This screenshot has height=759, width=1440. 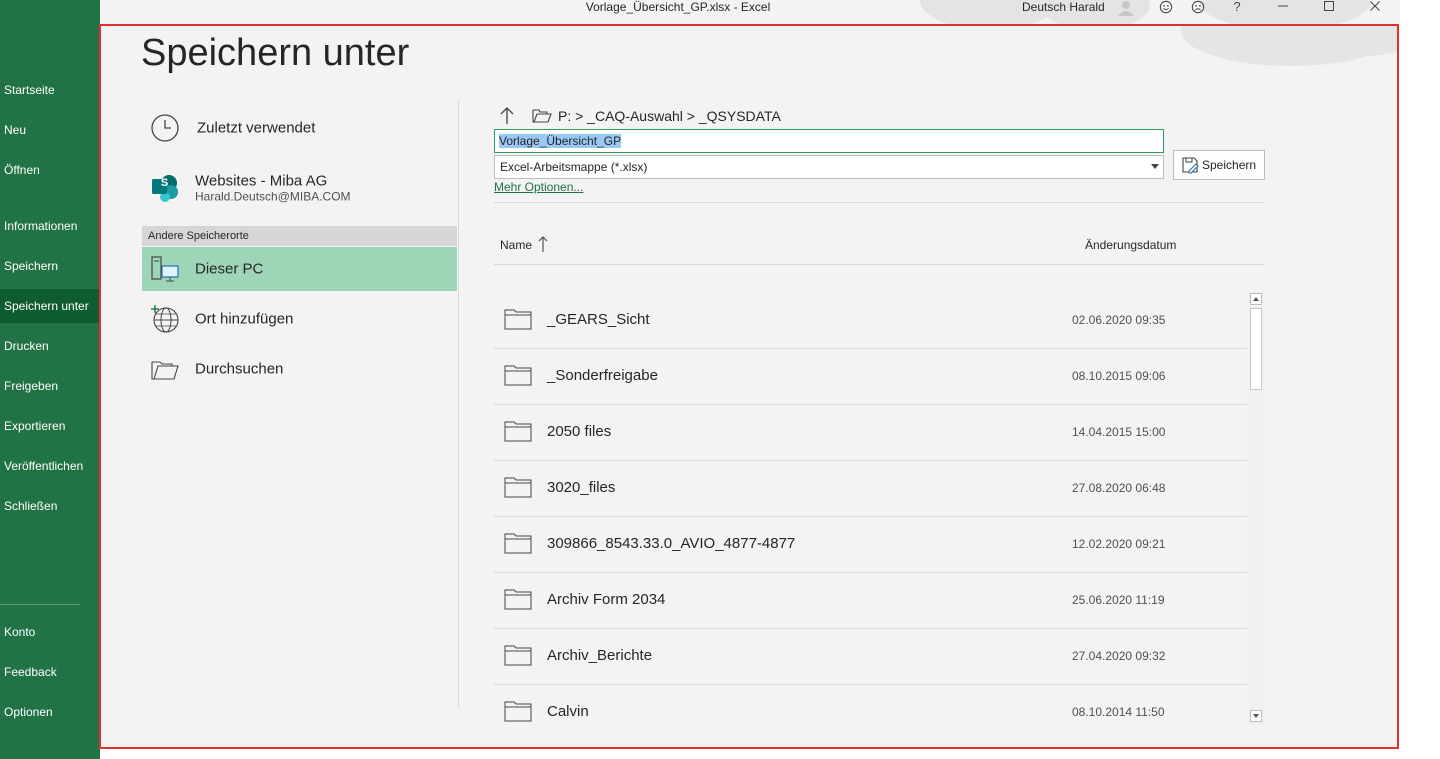 I want to click on sidebar-item-drucken: Drucken, so click(x=50, y=346).